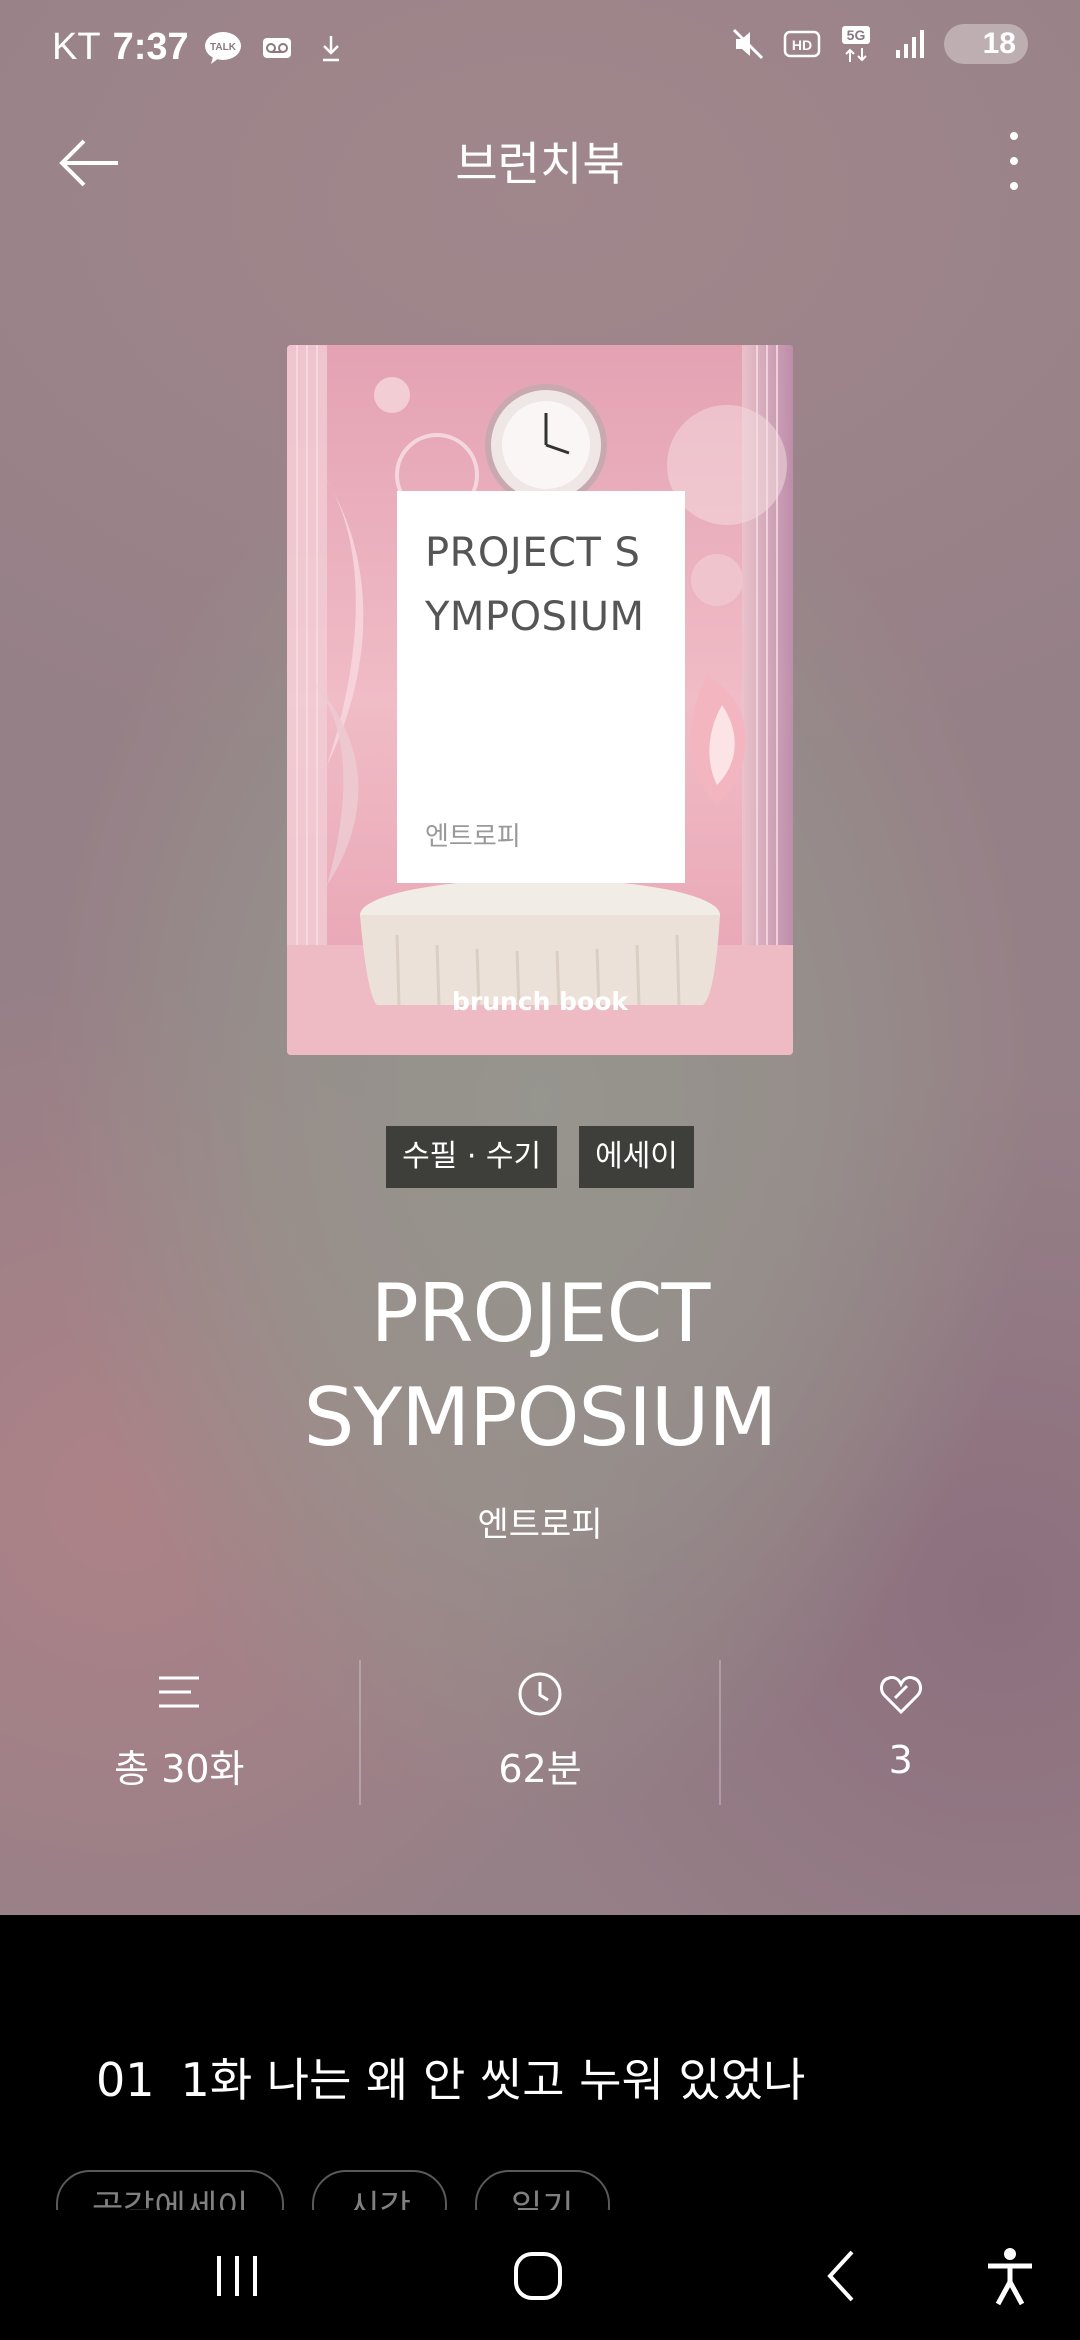 Image resolution: width=1080 pixels, height=2340 pixels. Describe the element at coordinates (331, 48) in the screenshot. I see `download-icon` at that location.